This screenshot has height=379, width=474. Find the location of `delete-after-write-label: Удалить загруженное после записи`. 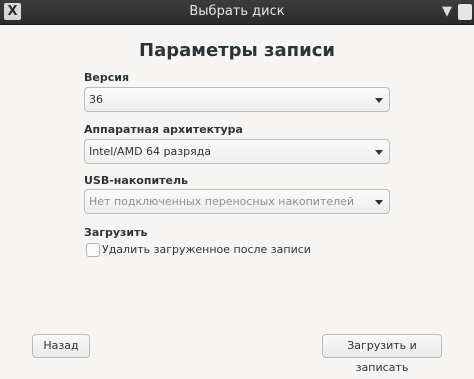

delete-after-write-label: Удалить загруженное после записи is located at coordinates (206, 250).